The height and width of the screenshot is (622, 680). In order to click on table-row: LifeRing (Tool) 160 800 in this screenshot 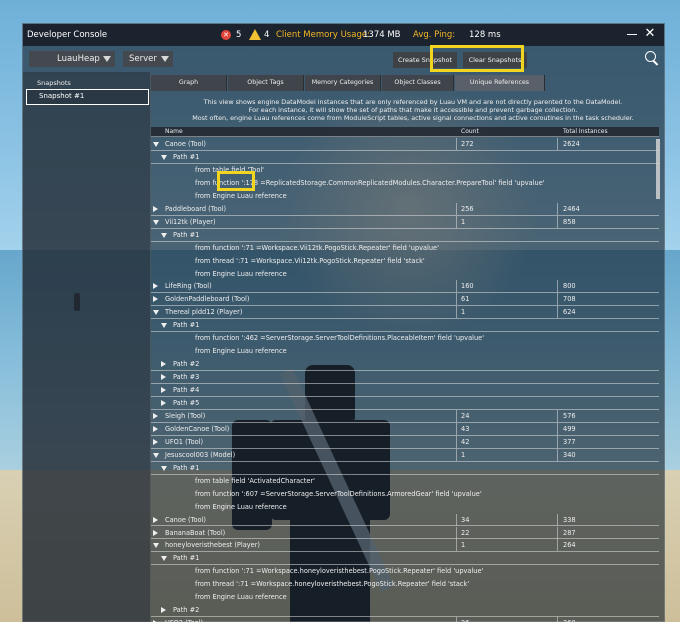, I will do `click(405, 287)`.